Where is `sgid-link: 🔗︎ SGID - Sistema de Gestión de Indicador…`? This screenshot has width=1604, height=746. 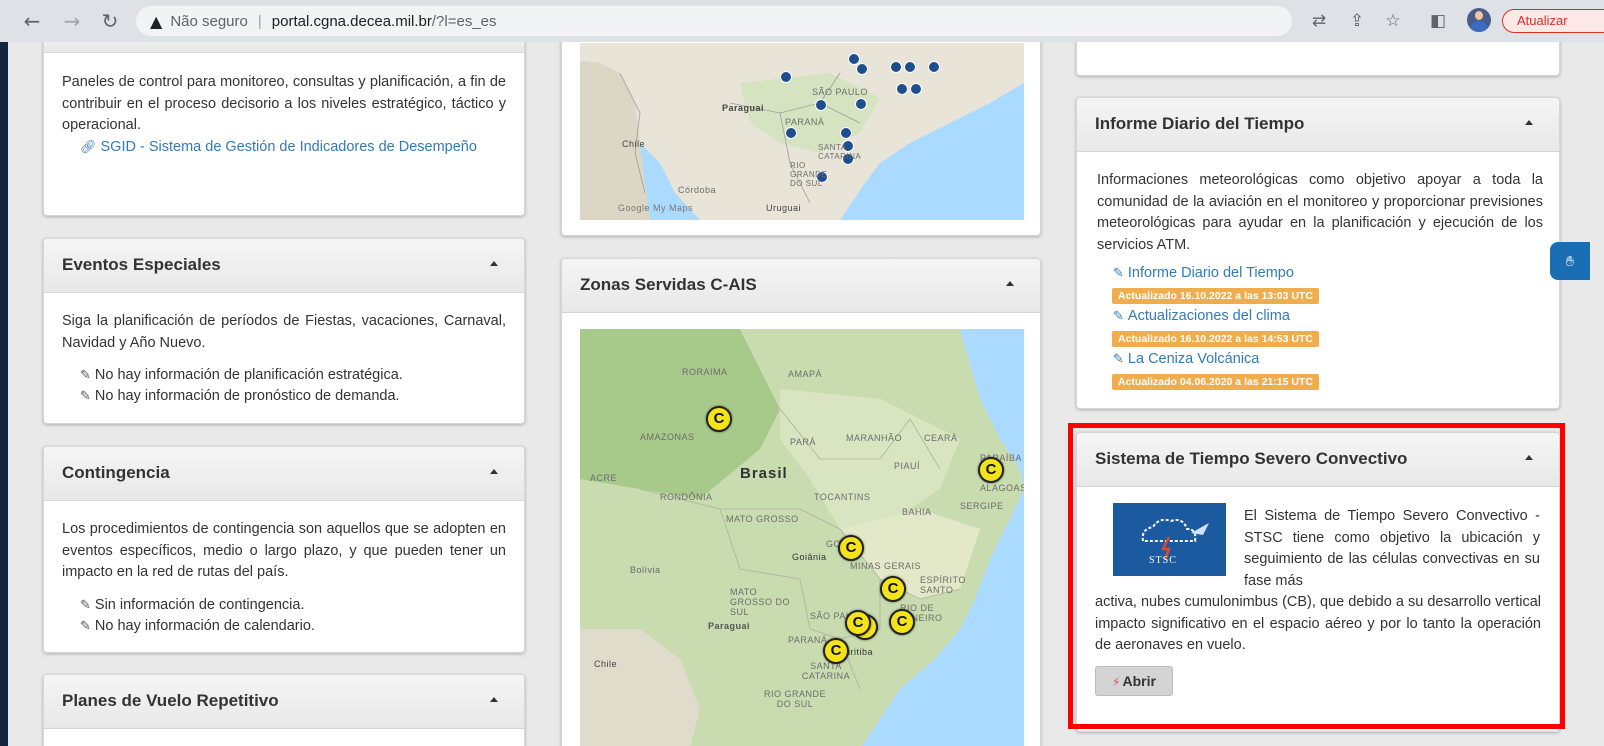 sgid-link: 🔗︎ SGID - Sistema de Gestión de Indicador… is located at coordinates (280, 148).